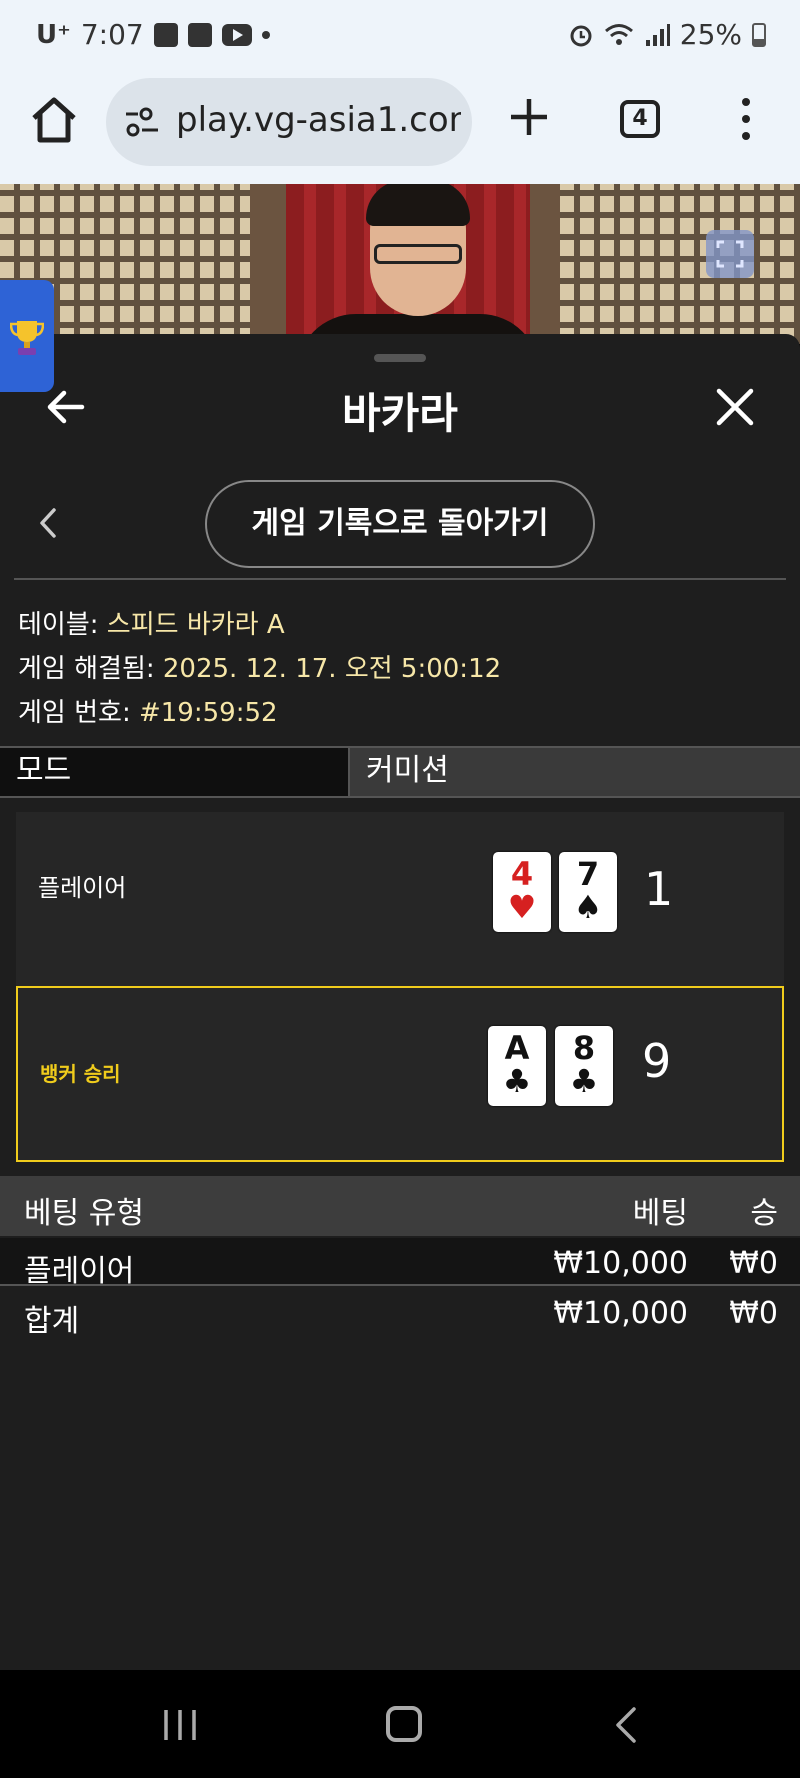 The width and height of the screenshot is (800, 1778). I want to click on home-nav-icon, so click(404, 1724).